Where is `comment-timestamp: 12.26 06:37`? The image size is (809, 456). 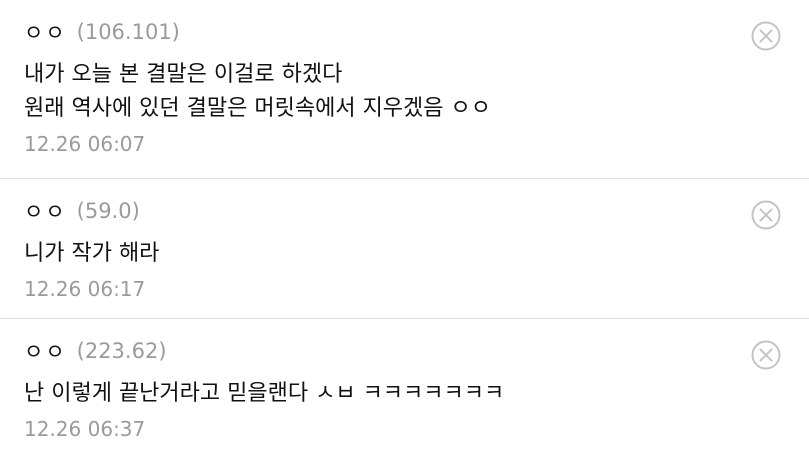 comment-timestamp: 12.26 06:37 is located at coordinates (85, 429).